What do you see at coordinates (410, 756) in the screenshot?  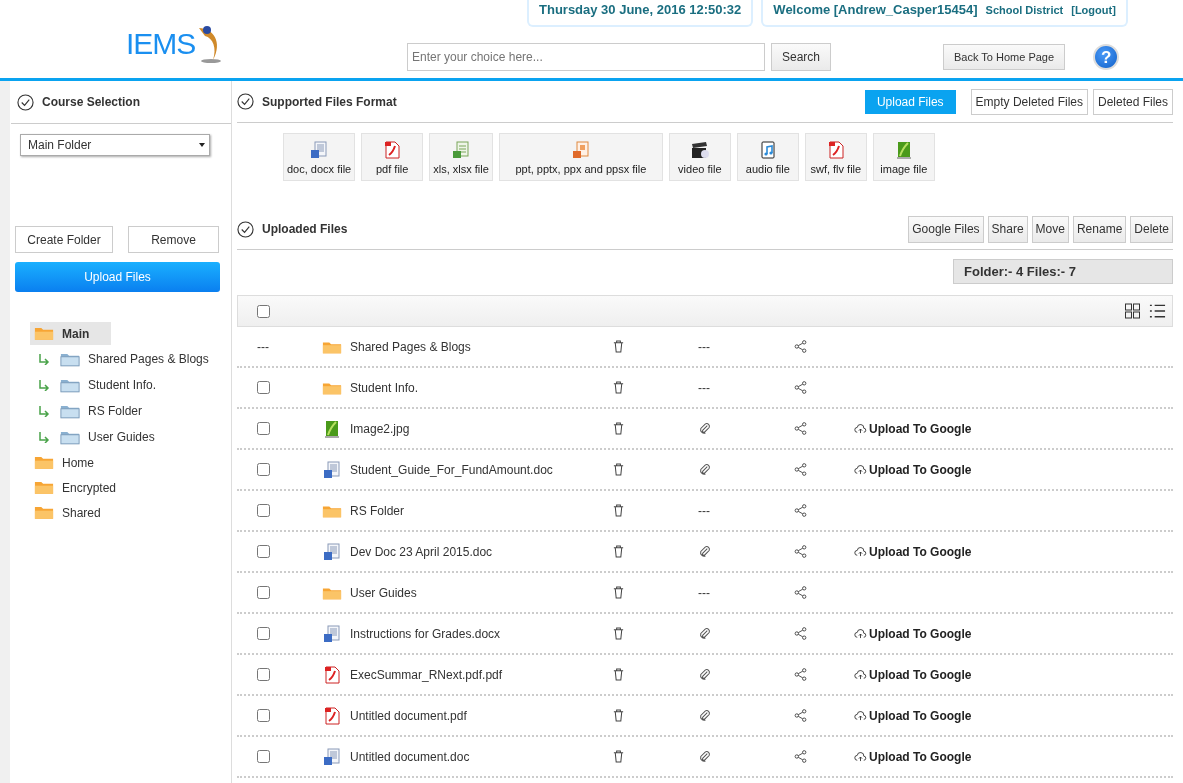 I see `file-name: Untitled document.doc` at bounding box center [410, 756].